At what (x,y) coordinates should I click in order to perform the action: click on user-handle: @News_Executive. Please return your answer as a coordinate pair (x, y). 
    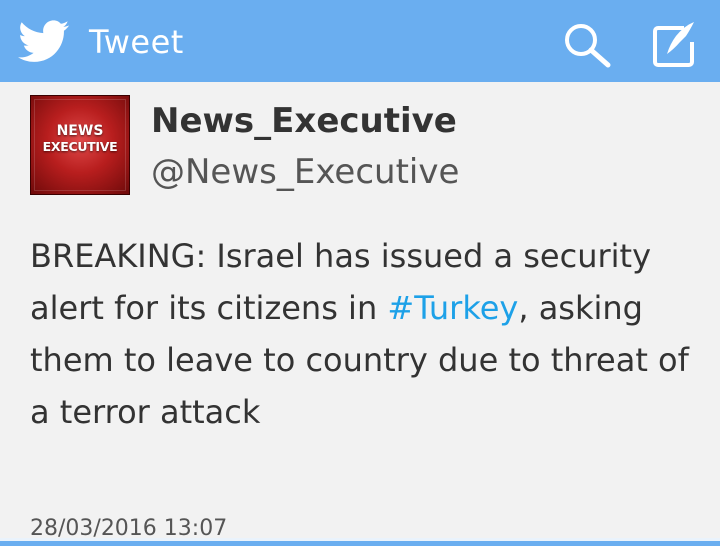
    Looking at the image, I should click on (305, 172).